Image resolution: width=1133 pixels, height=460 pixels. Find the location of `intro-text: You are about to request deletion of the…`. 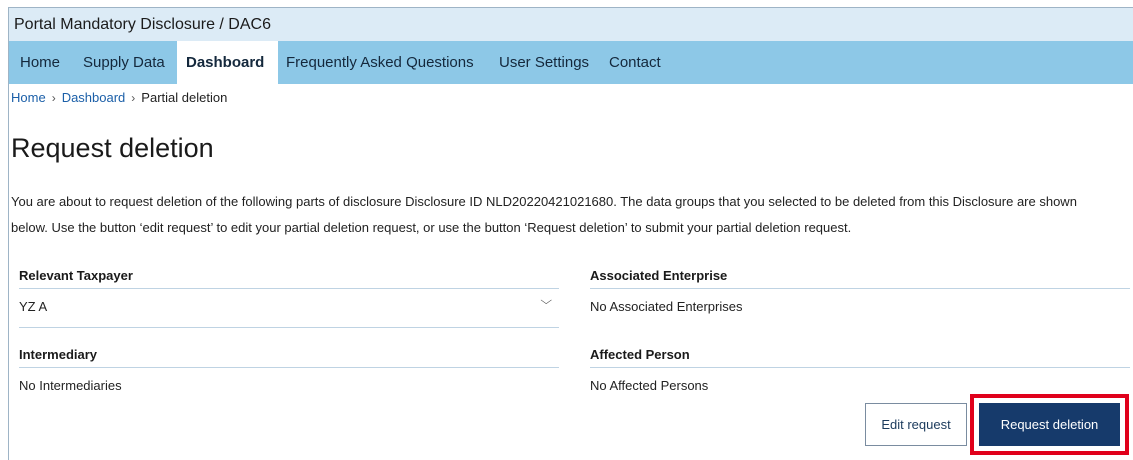

intro-text: You are about to request deletion of the… is located at coordinates (544, 214).